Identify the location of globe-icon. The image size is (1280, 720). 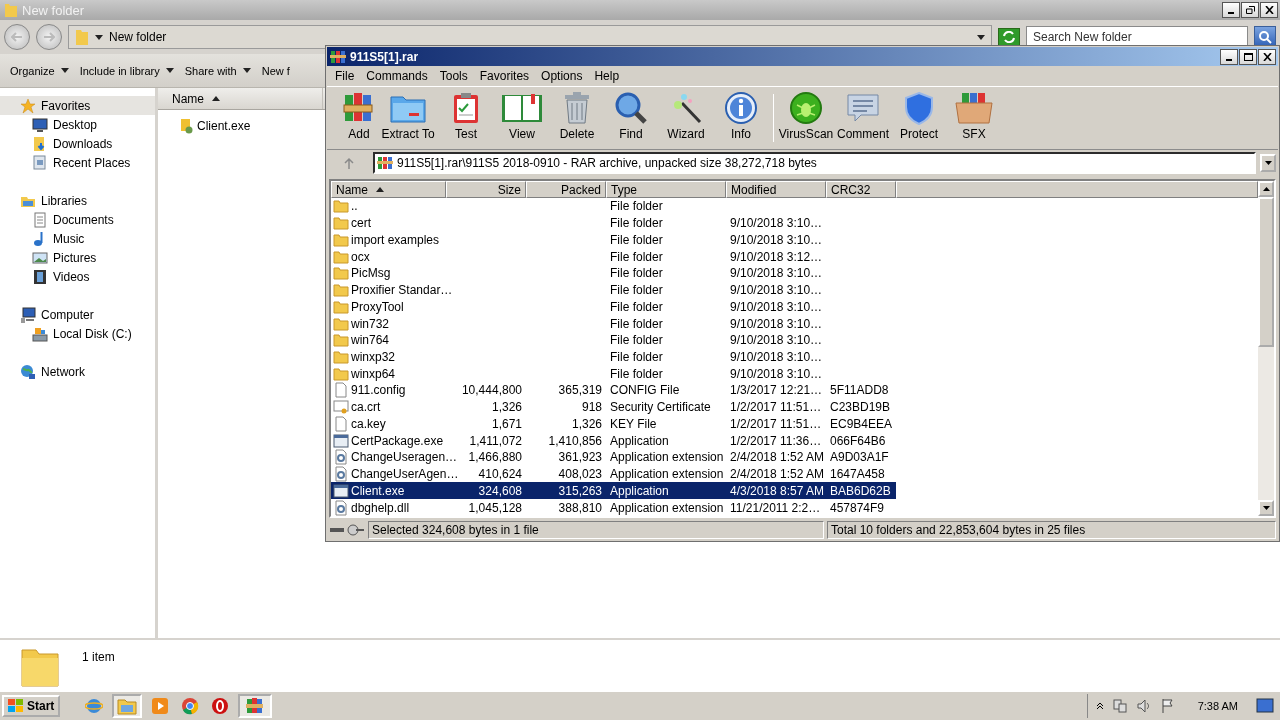
(28, 371).